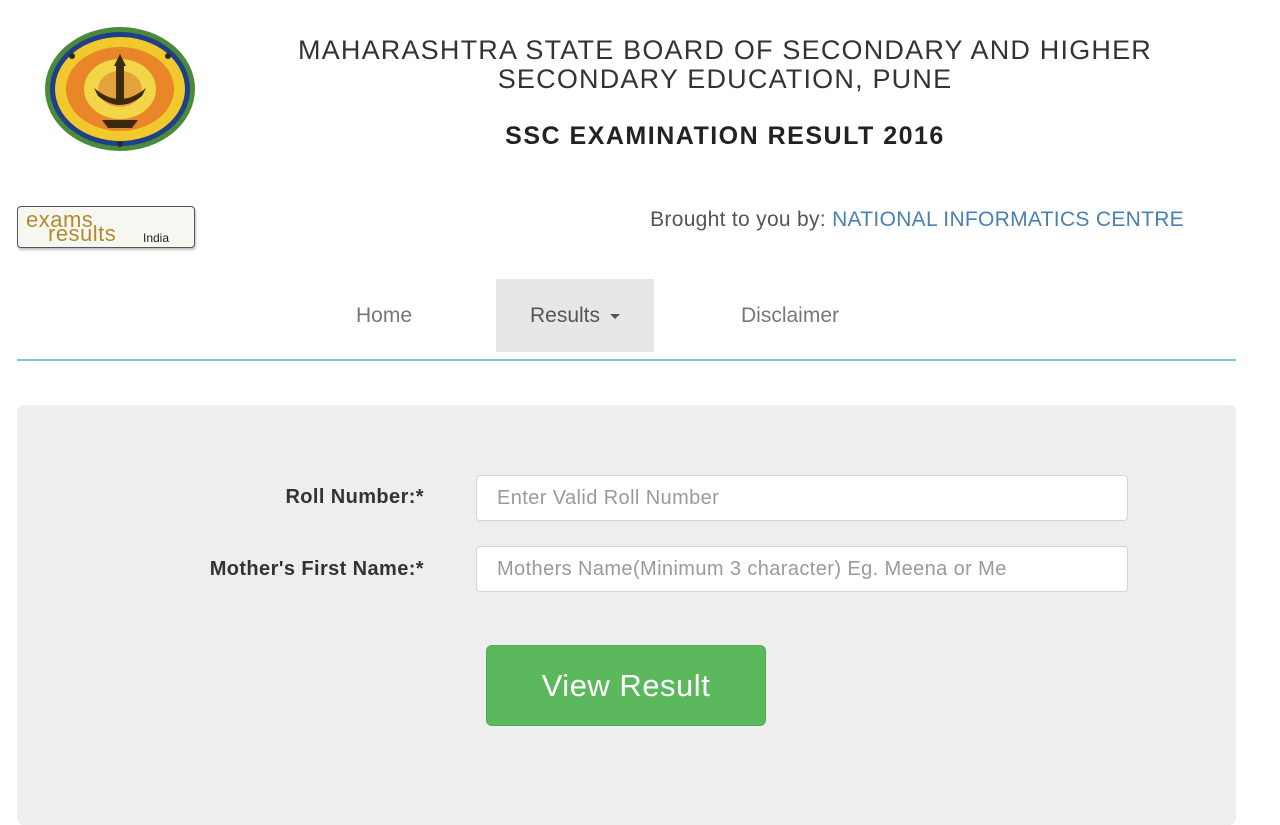 The width and height of the screenshot is (1280, 825). What do you see at coordinates (802, 569) in the screenshot?
I see `mother-name-input` at bounding box center [802, 569].